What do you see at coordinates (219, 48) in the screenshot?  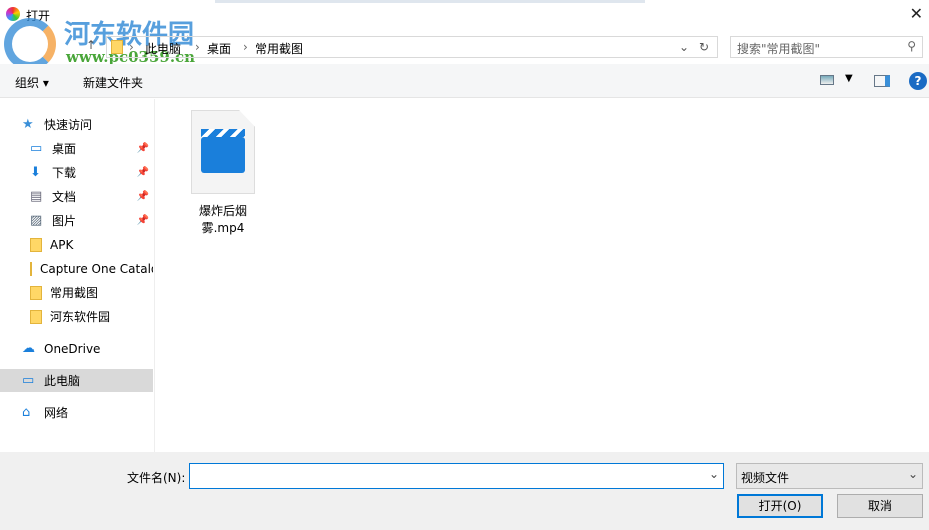 I see `breadcrumb-item: 桌面` at bounding box center [219, 48].